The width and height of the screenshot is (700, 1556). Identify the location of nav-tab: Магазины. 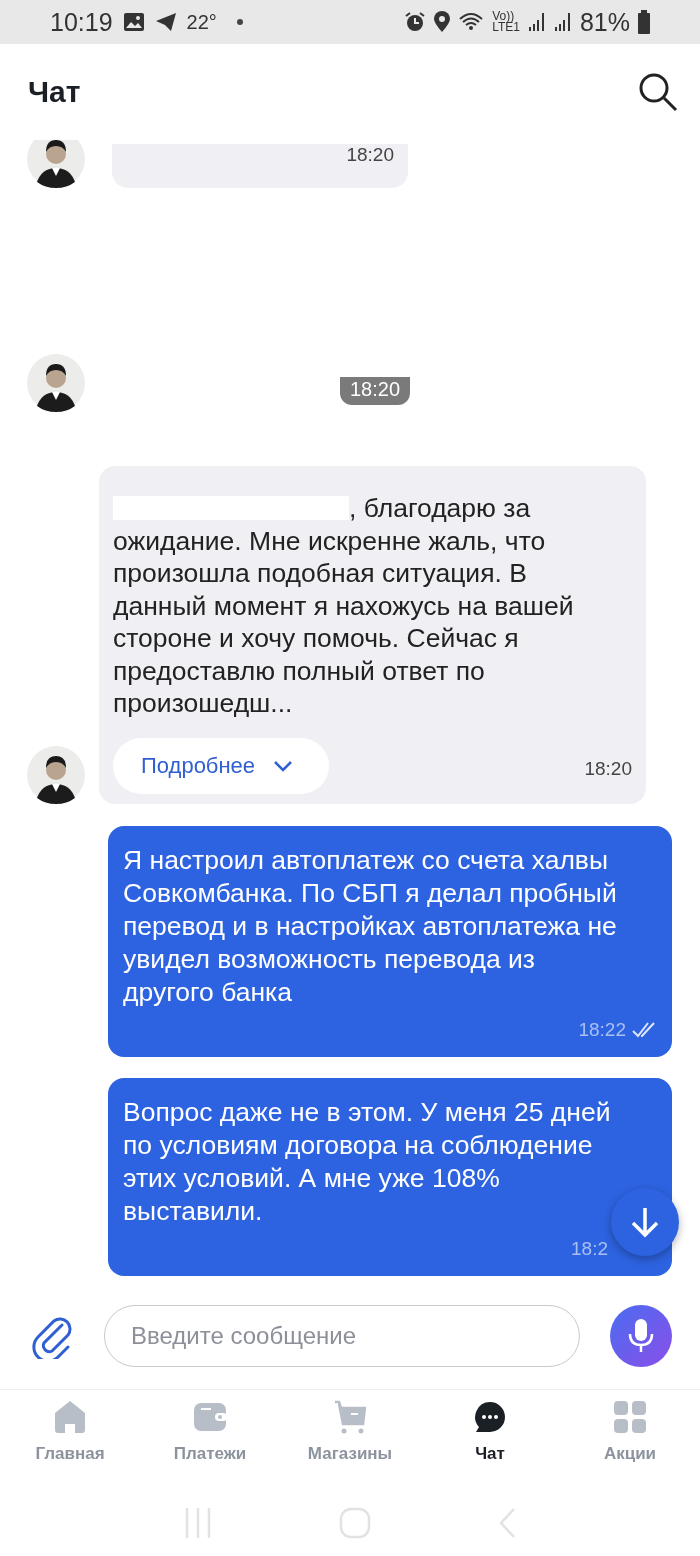
(350, 1444).